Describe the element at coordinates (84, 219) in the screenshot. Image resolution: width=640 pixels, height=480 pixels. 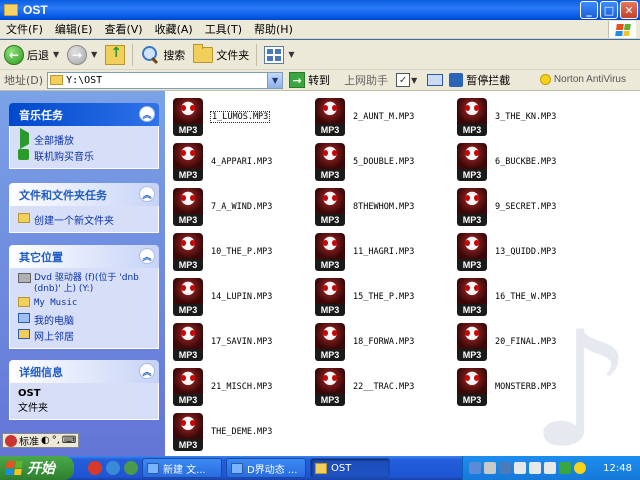
I see `new-folder-link: 创建一个新文件夹` at that location.